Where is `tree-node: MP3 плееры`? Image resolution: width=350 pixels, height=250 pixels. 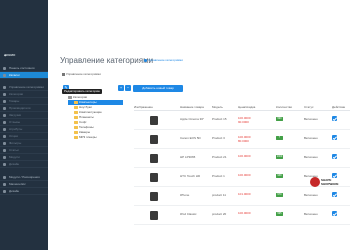
tree-node: MP3 плееры is located at coordinates (95, 137).